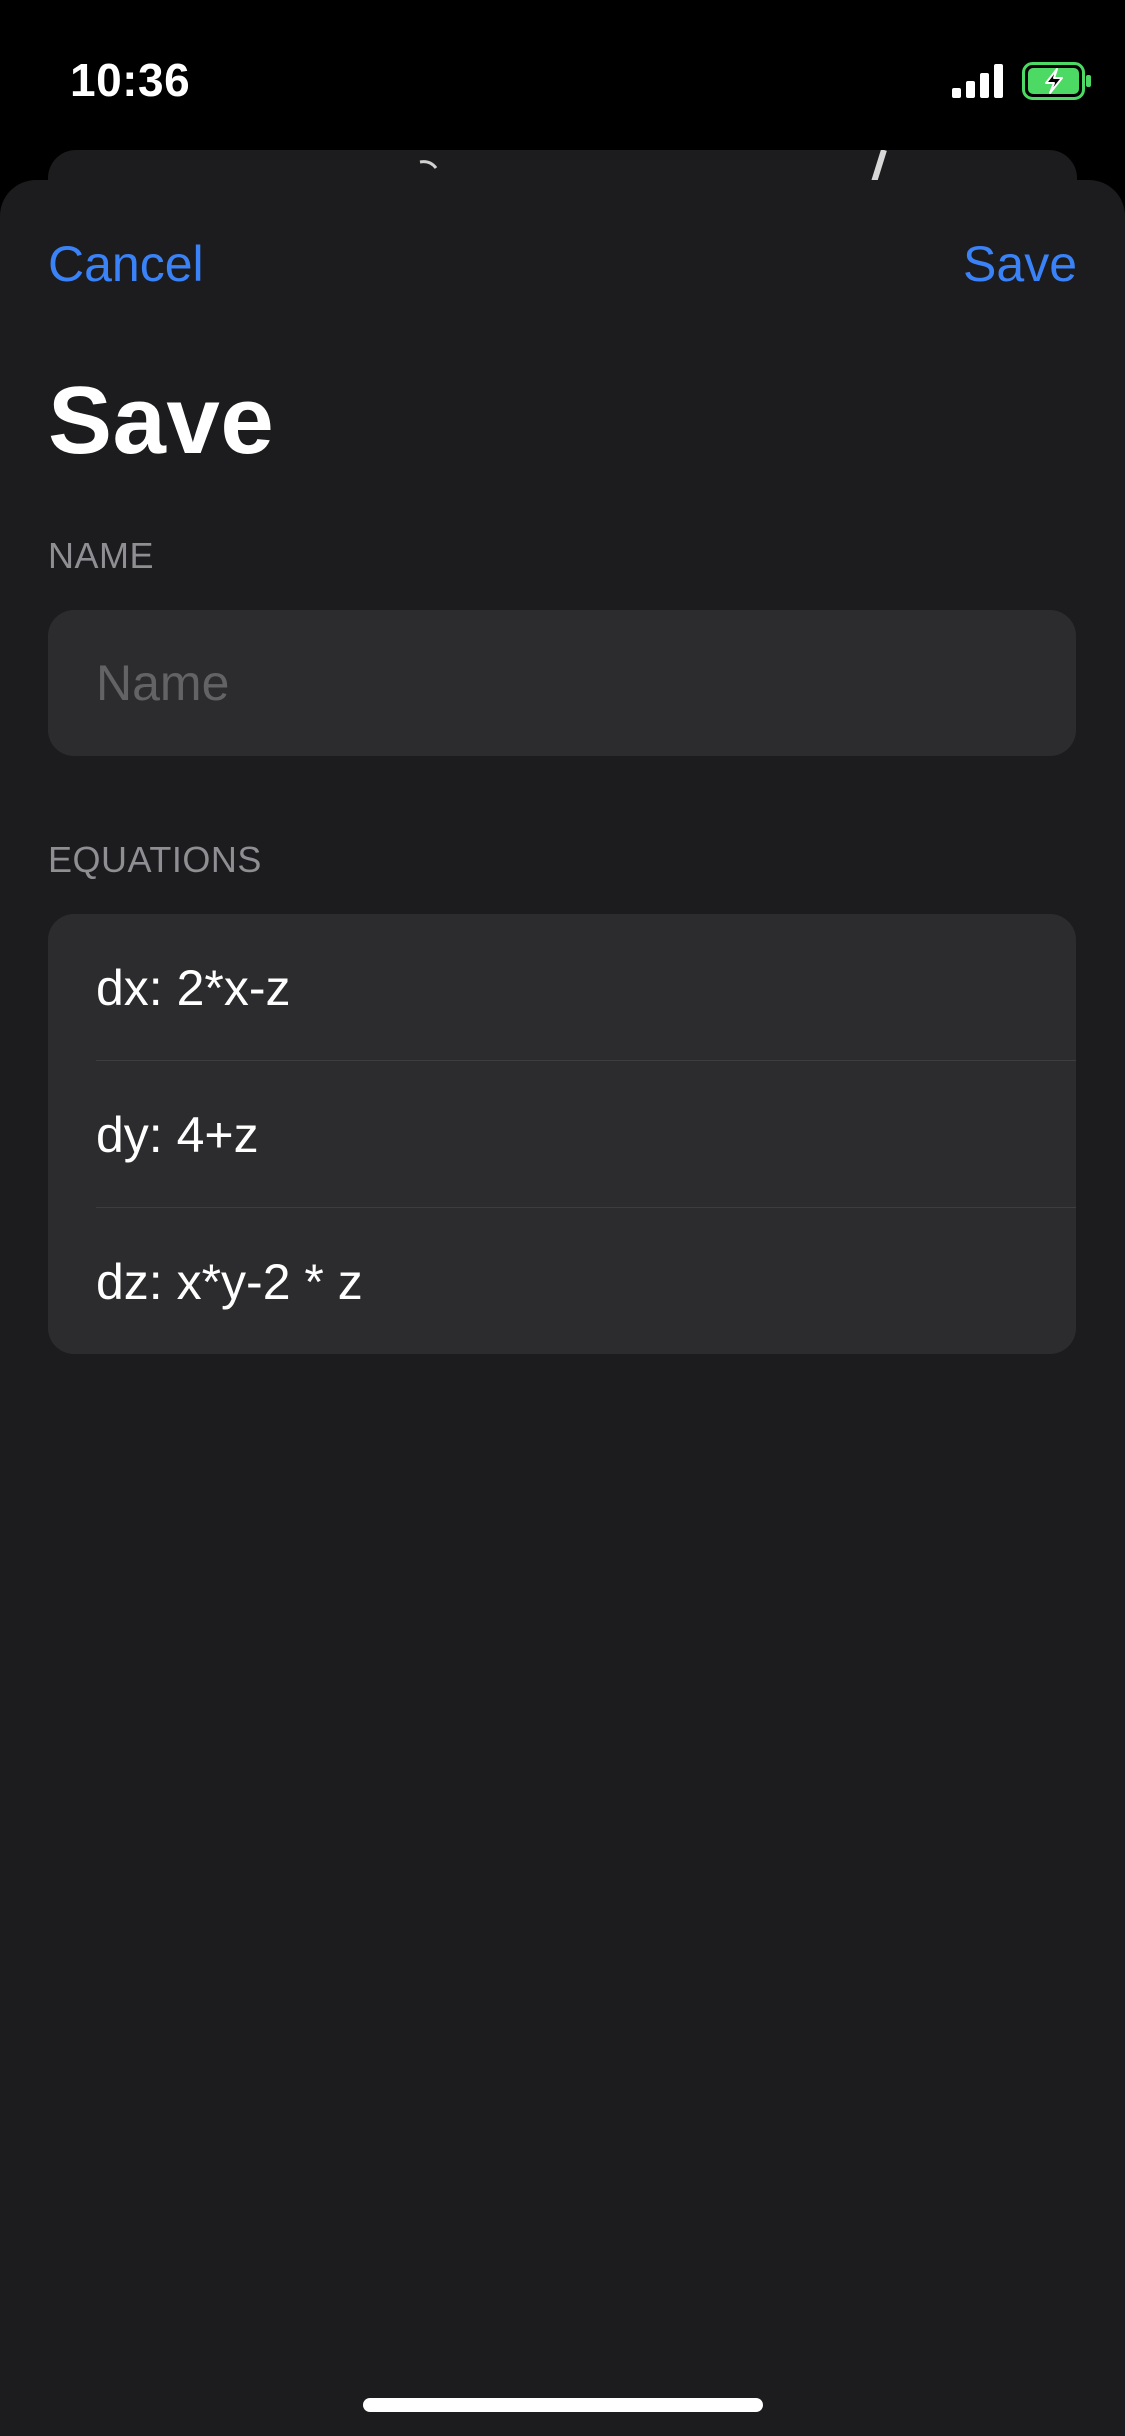 The height and width of the screenshot is (2436, 1125). I want to click on equation-label: dz: x*y-2 * z, so click(229, 1282).